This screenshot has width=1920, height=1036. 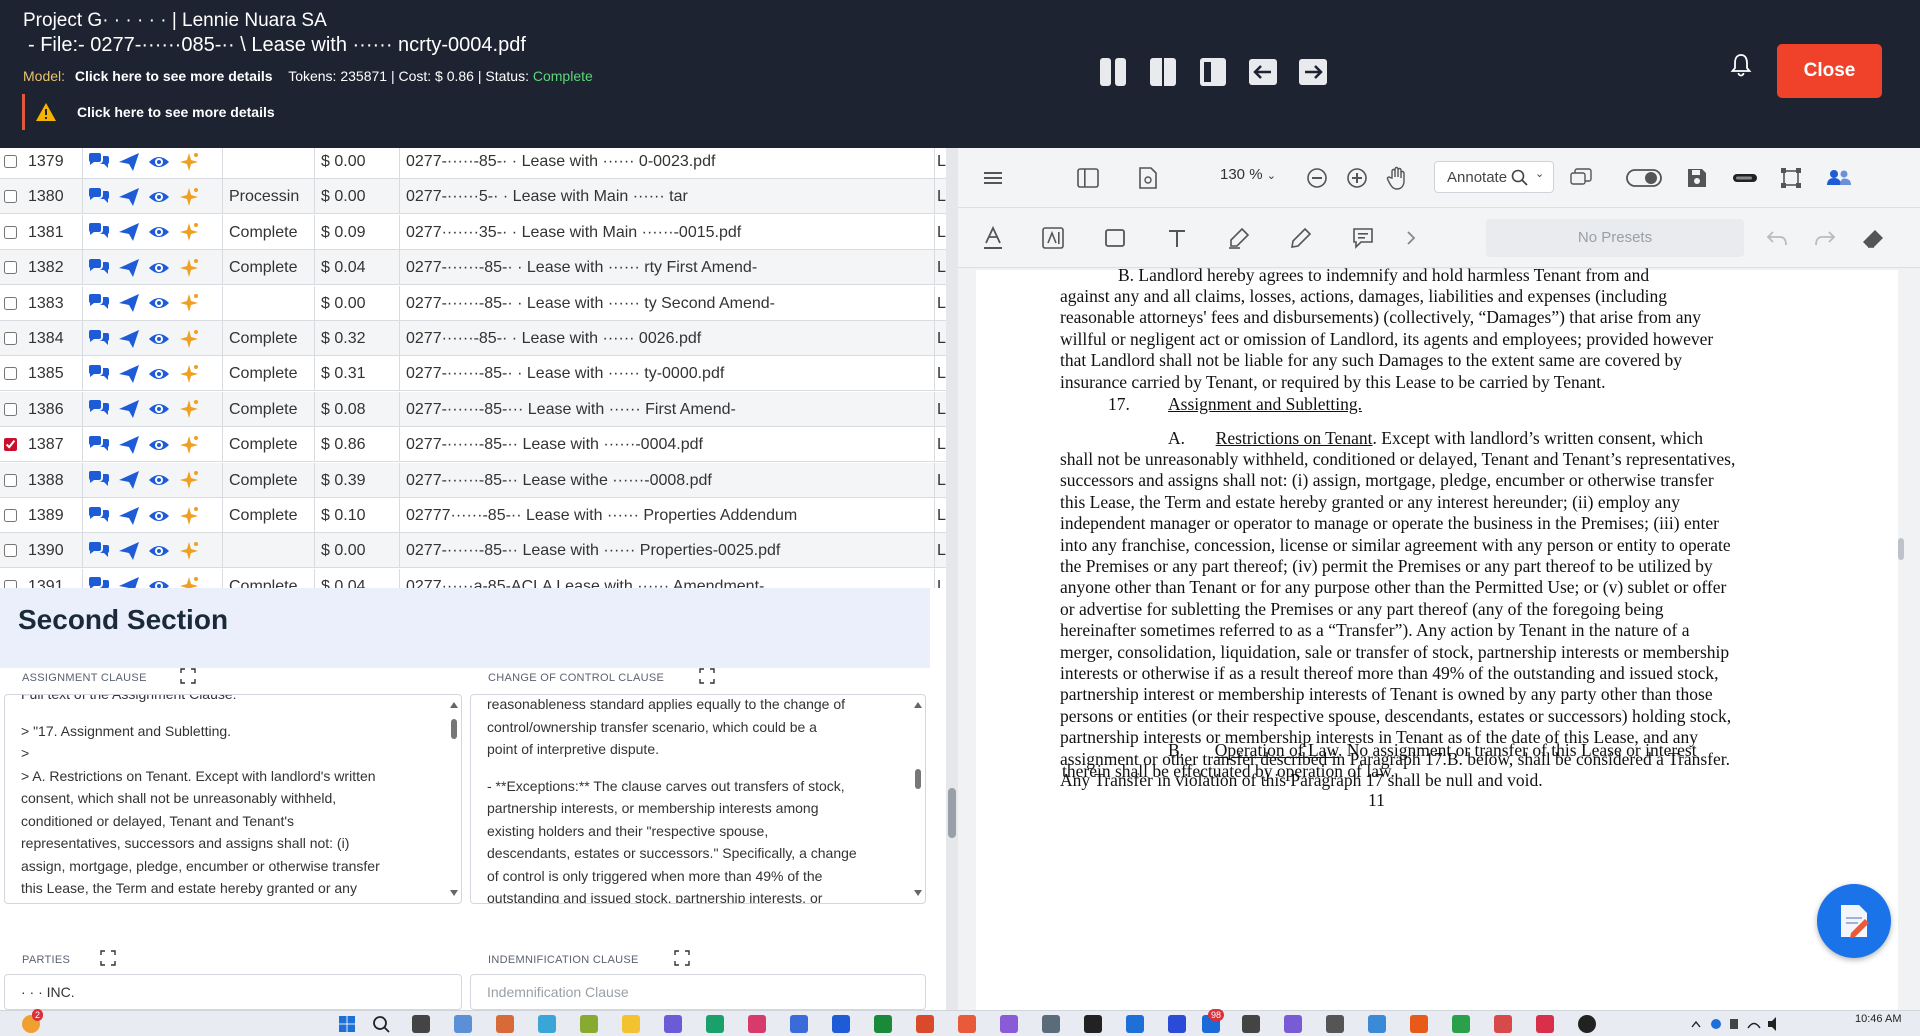 What do you see at coordinates (1777, 238) in the screenshot?
I see `undo-icon` at bounding box center [1777, 238].